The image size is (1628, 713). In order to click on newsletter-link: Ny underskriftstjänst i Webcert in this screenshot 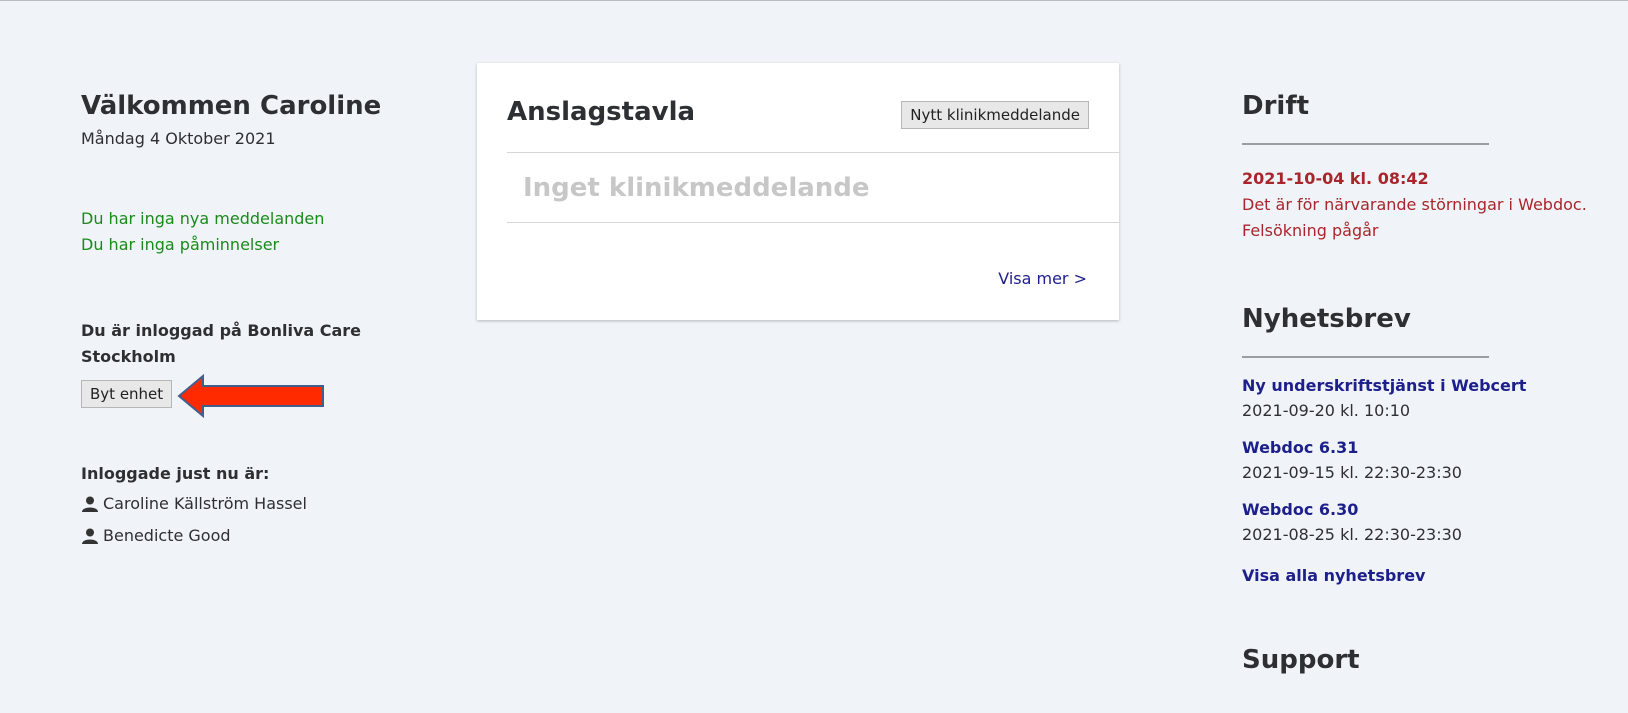, I will do `click(1432, 385)`.